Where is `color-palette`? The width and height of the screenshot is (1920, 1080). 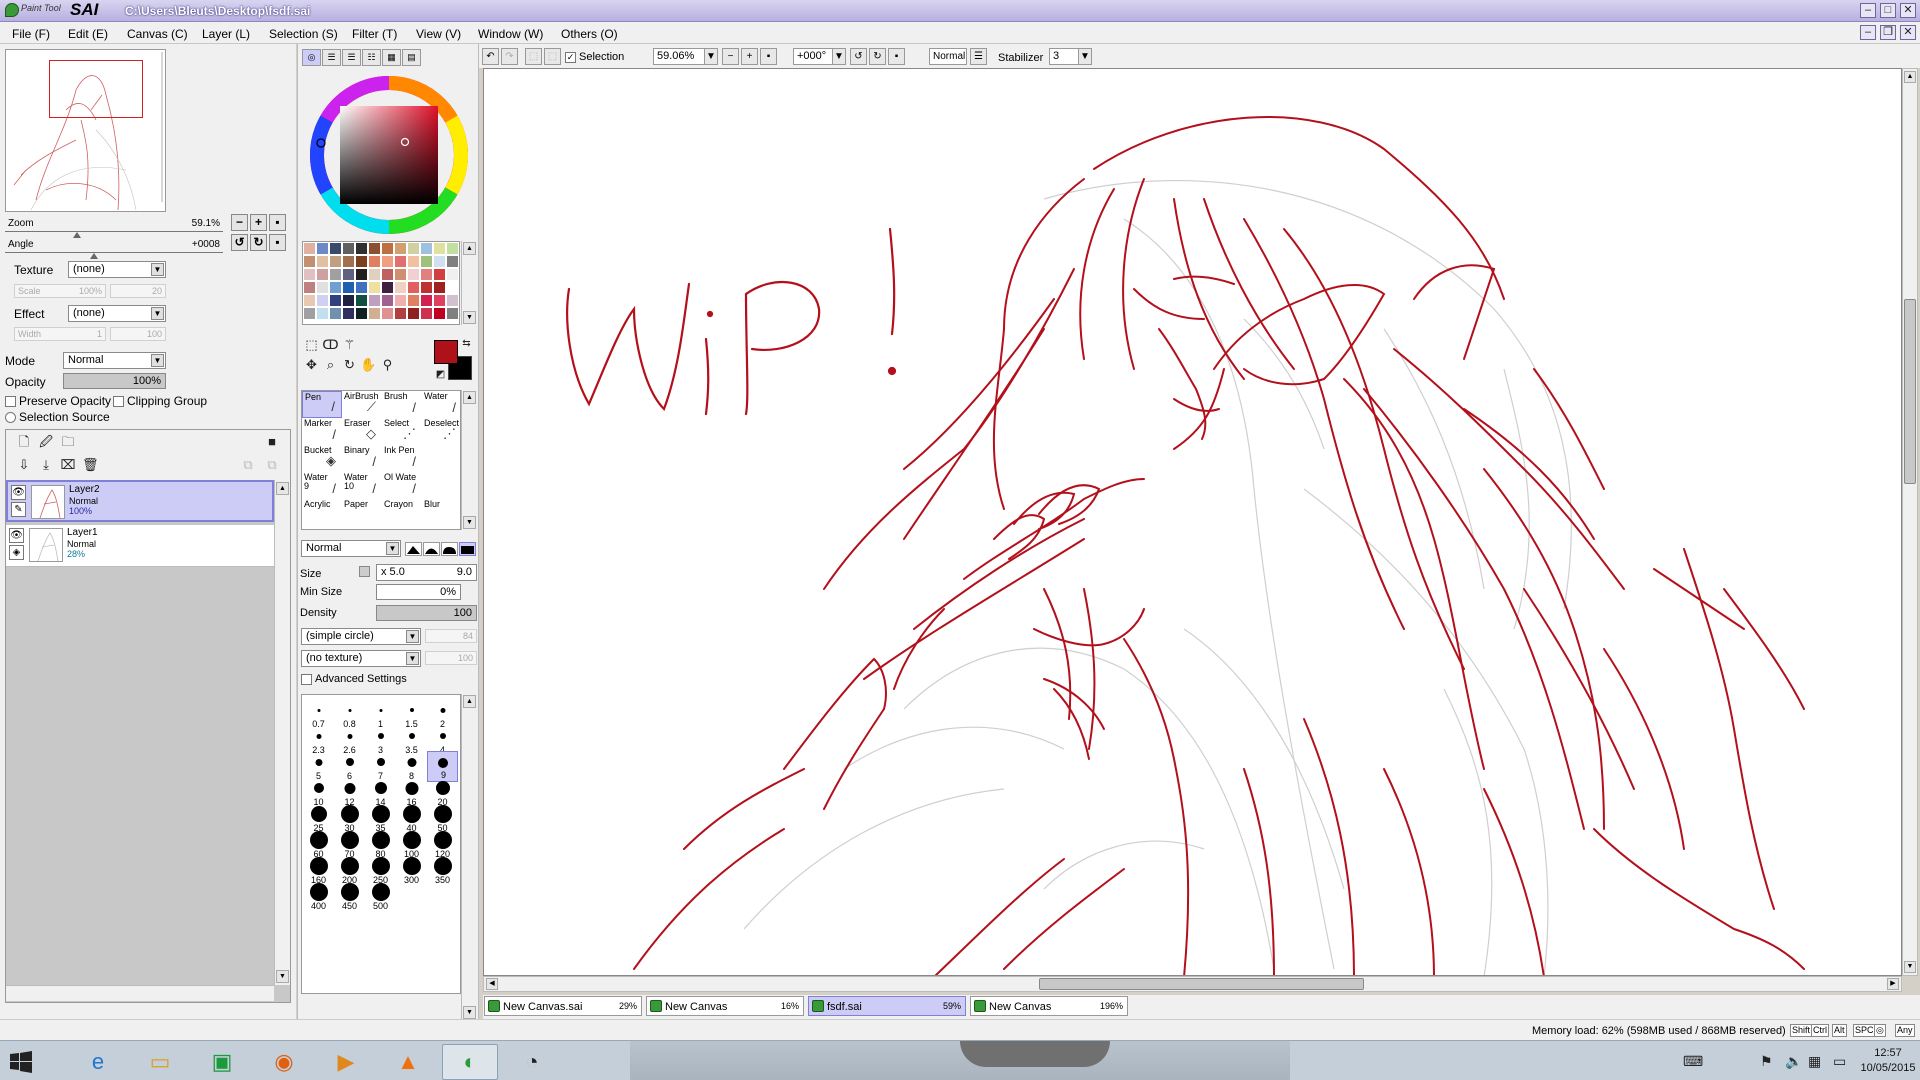 color-palette is located at coordinates (381, 283).